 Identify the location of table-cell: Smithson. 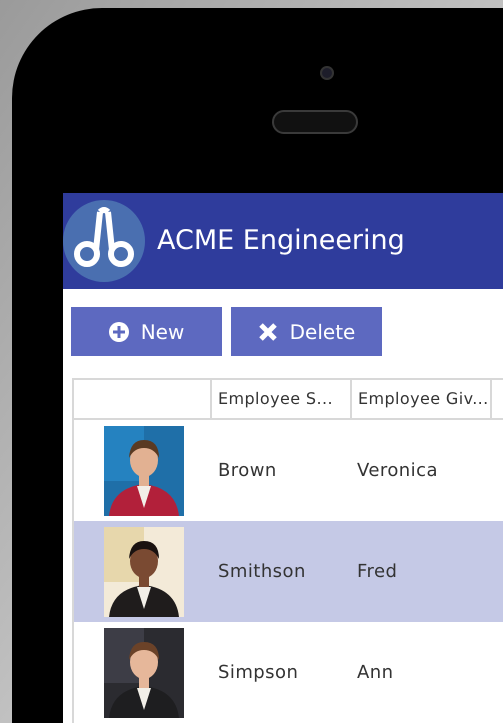
(262, 571).